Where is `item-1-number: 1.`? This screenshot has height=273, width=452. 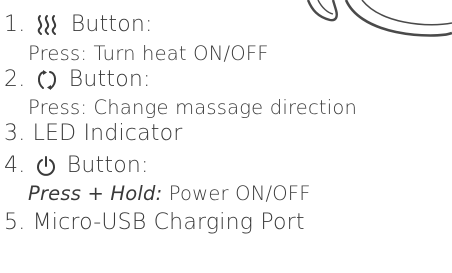
item-1-number: 1. is located at coordinates (15, 24).